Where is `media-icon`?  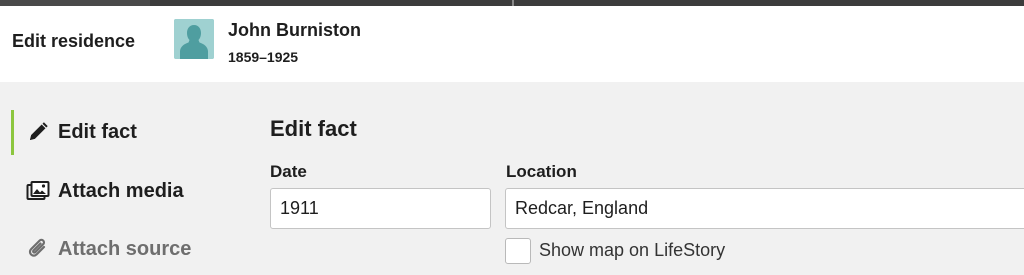
media-icon is located at coordinates (38, 191).